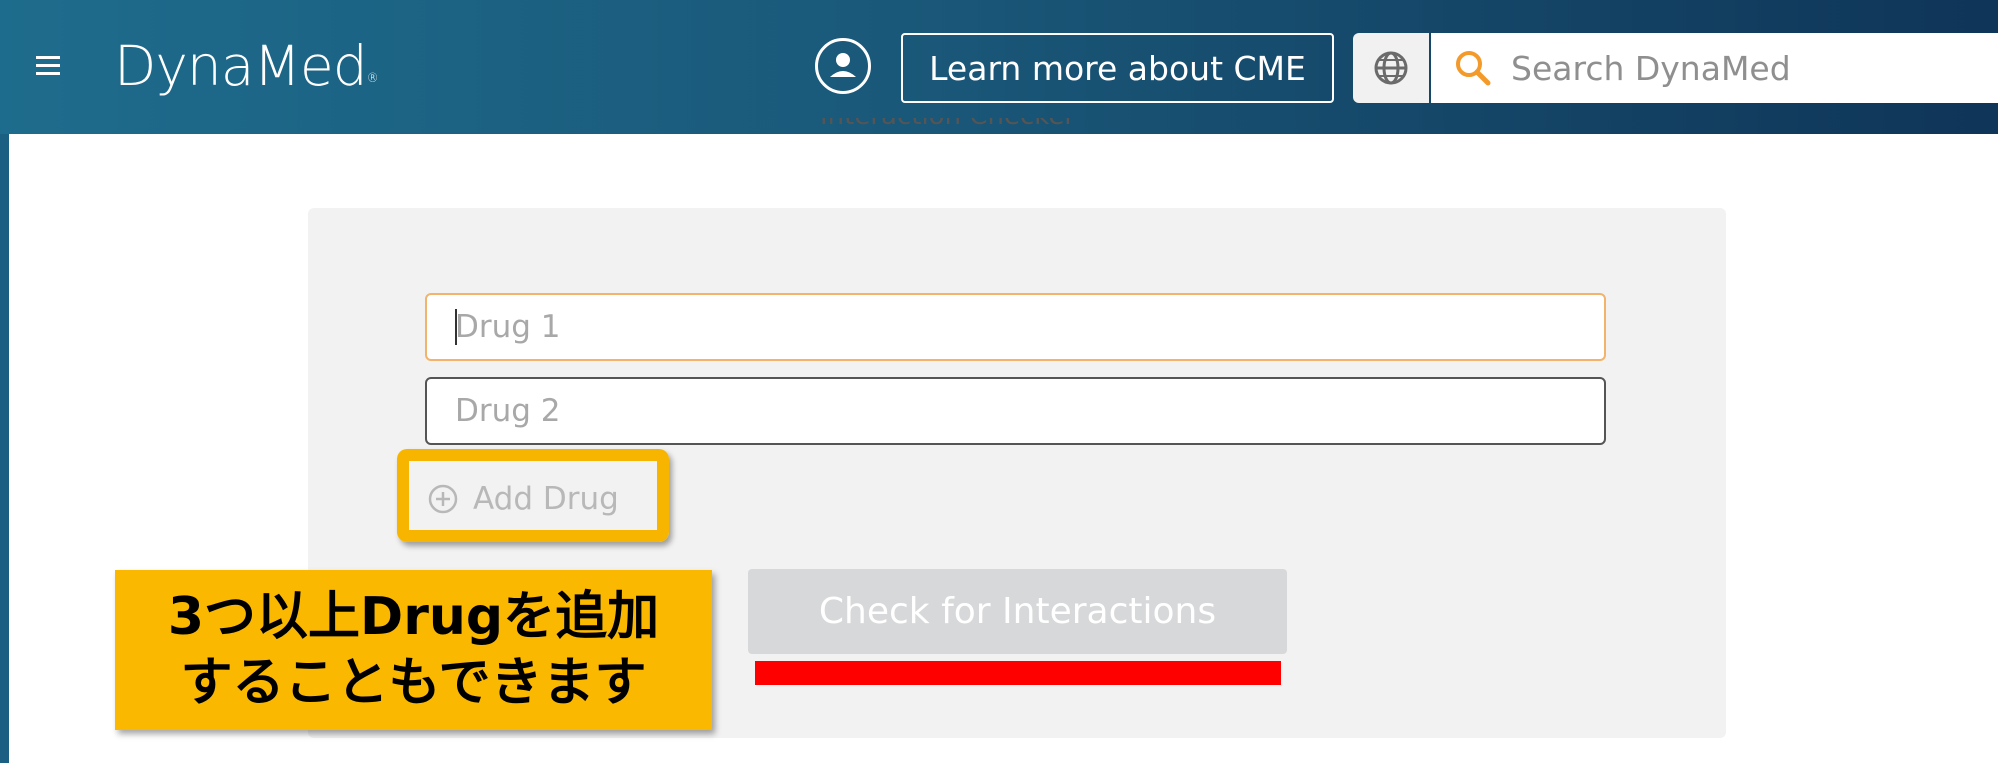 Image resolution: width=1998 pixels, height=763 pixels. I want to click on user-account-icon, so click(843, 66).